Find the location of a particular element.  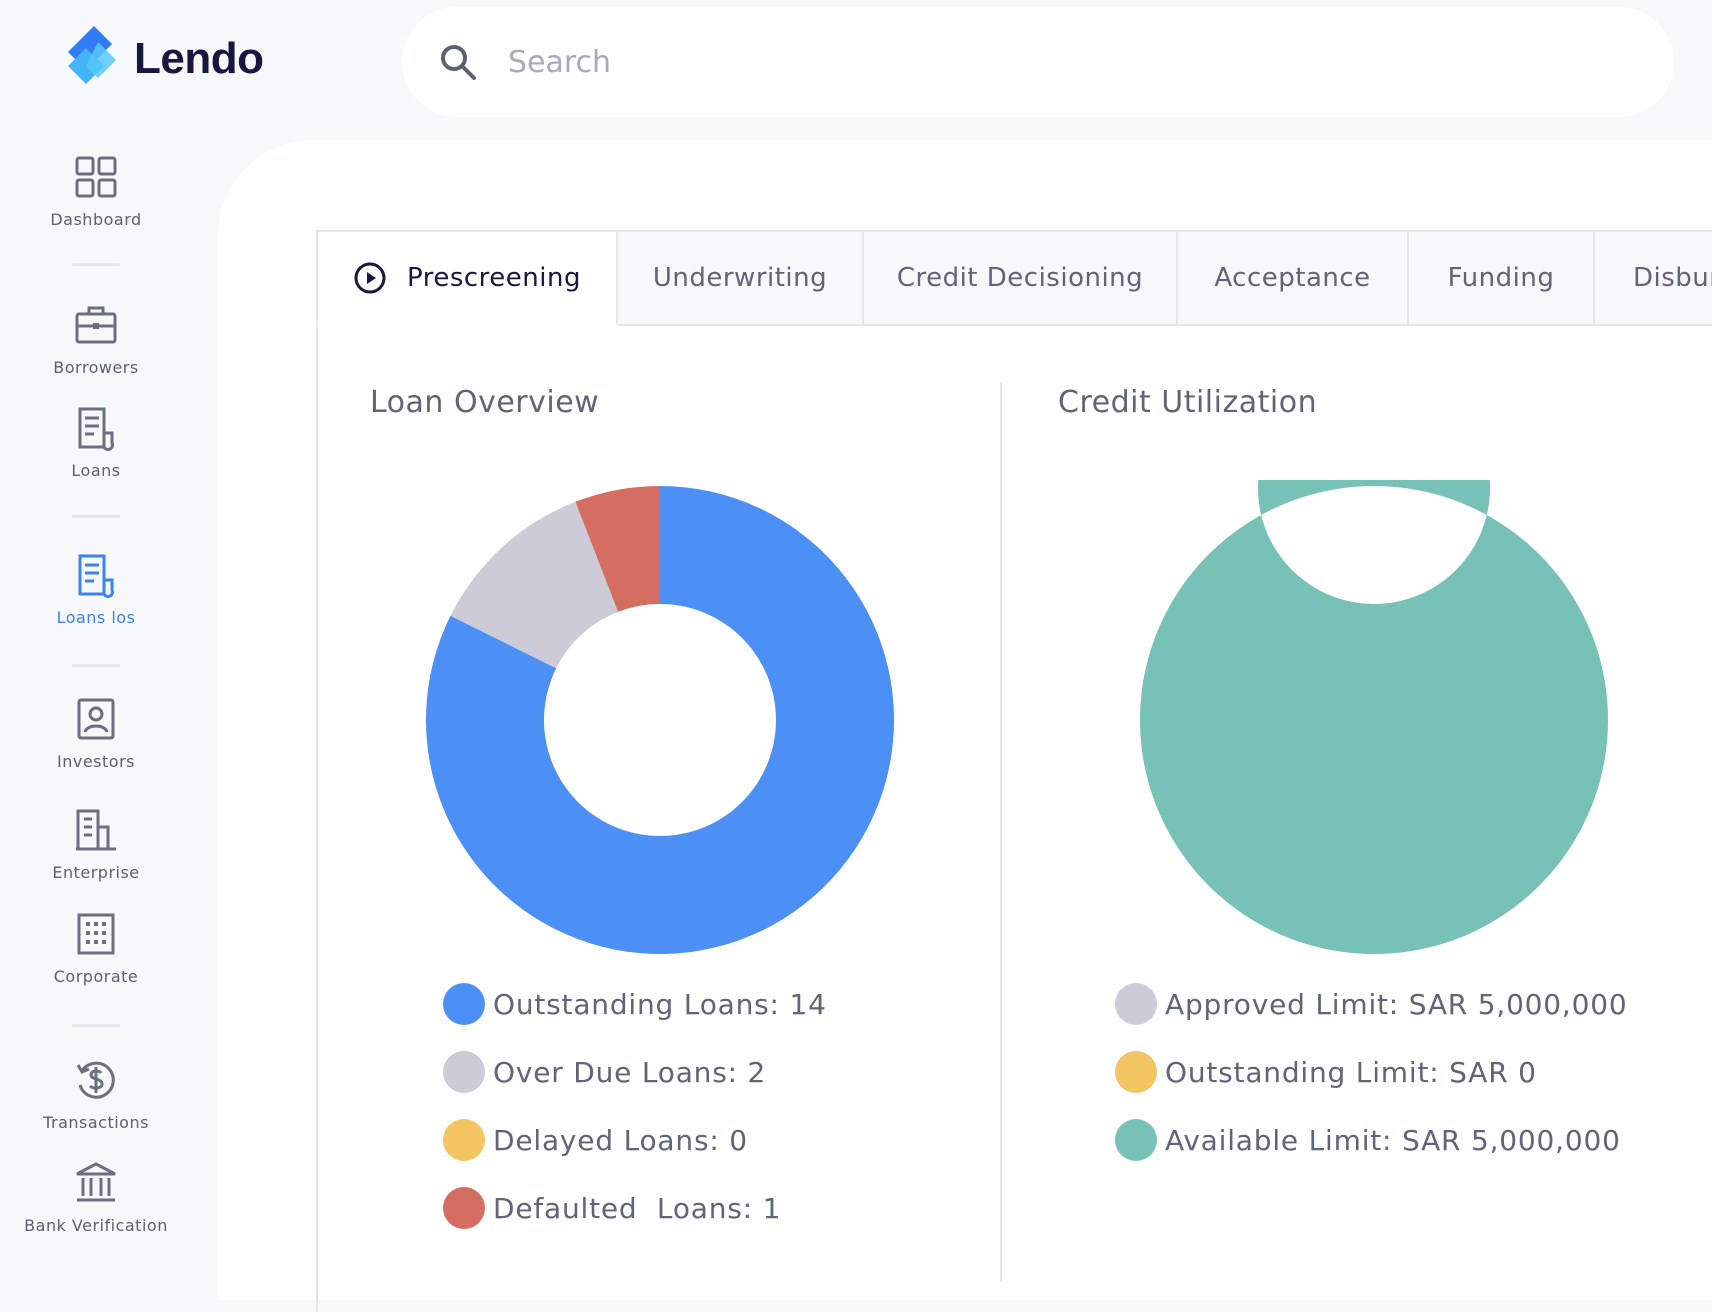

tab-disbursement: Disbur is located at coordinates (1653, 278).